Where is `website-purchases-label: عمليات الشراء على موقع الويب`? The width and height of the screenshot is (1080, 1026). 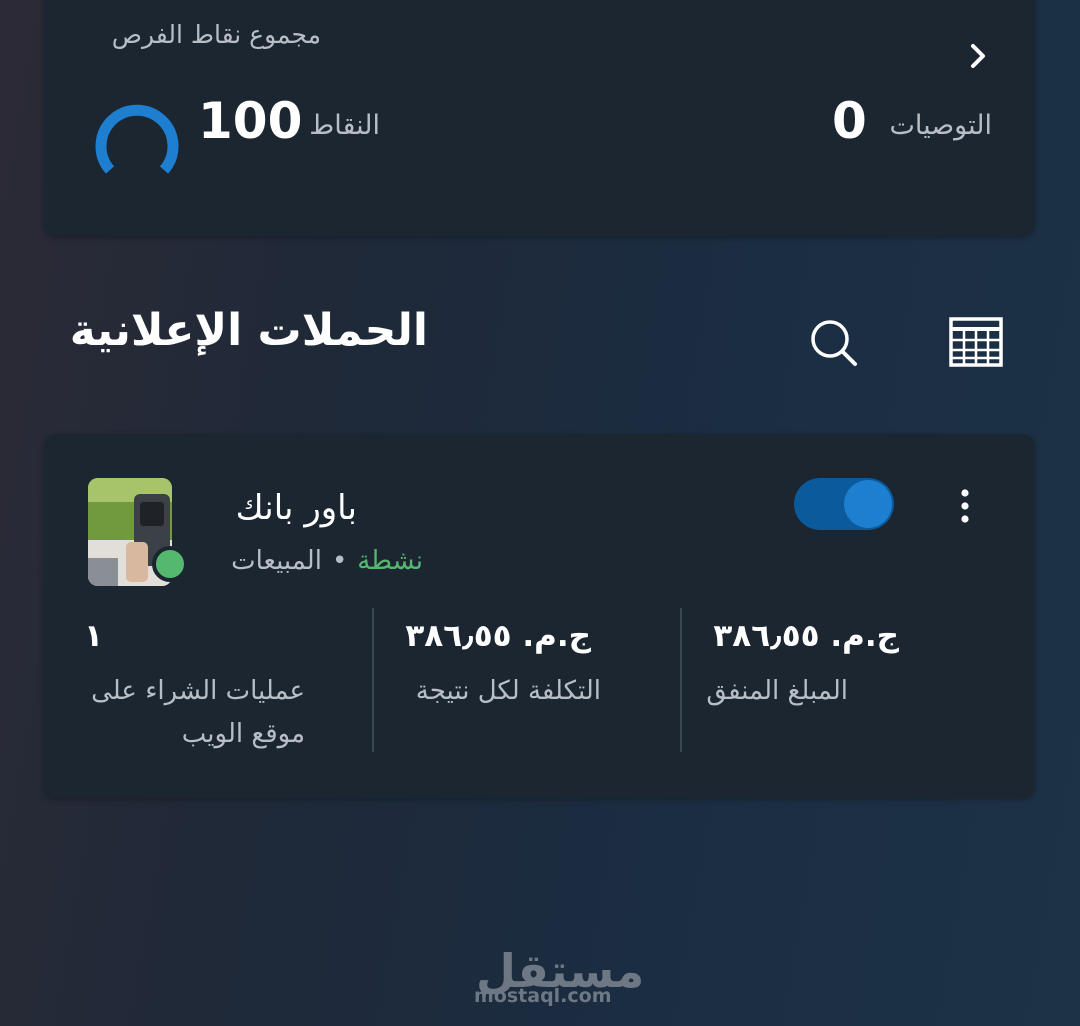 website-purchases-label: عمليات الشراء على موقع الويب is located at coordinates (198, 712).